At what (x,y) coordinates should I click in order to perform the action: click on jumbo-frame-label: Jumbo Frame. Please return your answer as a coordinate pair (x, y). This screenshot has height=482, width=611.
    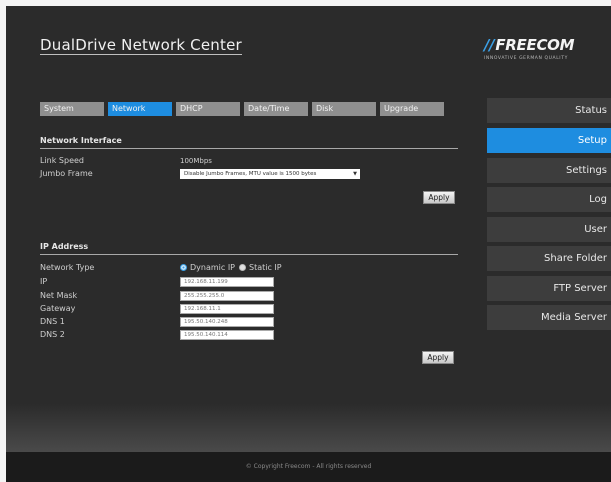
    Looking at the image, I should click on (66, 173).